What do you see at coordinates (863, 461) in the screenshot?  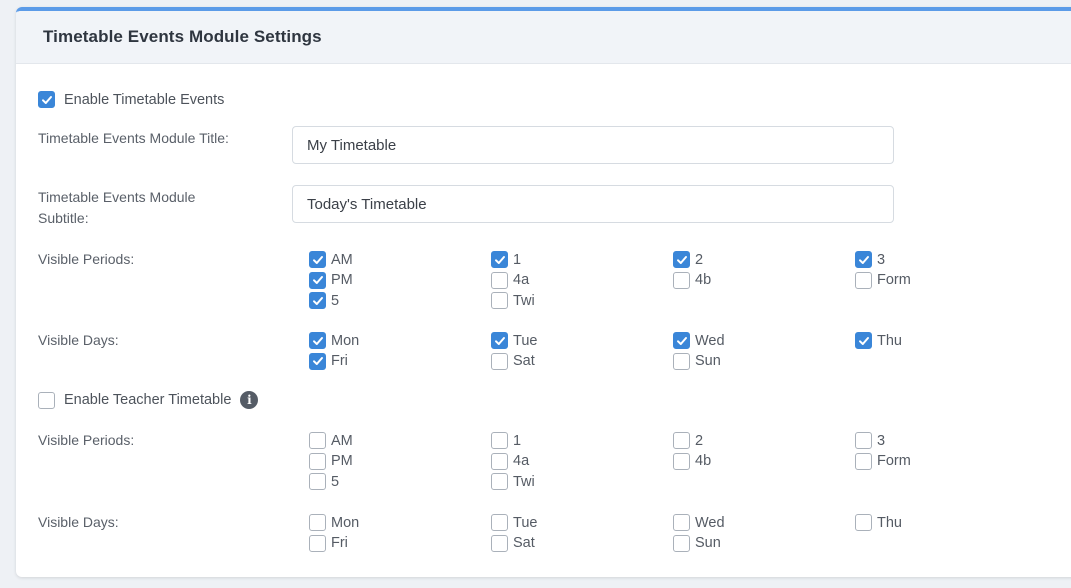 I see `teacher-periods-checkbox-form` at bounding box center [863, 461].